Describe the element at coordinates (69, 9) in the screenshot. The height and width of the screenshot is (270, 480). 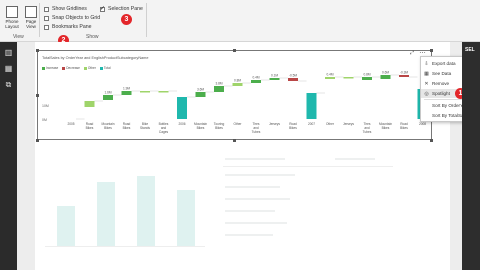
I see `show-gridlines-label: Show Gridlines` at that location.